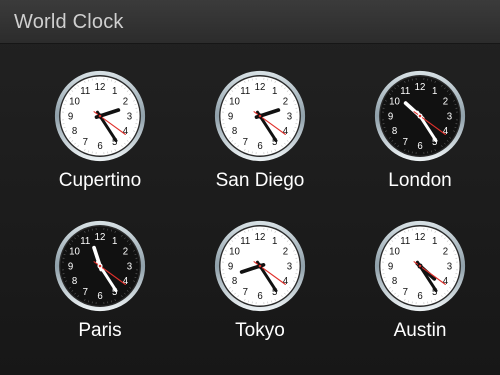 This screenshot has height=375, width=500. I want to click on clock-tokyo: 12 1 2 3 4 5 6 7 8 9 10 11 Tokyo, so click(260, 295).